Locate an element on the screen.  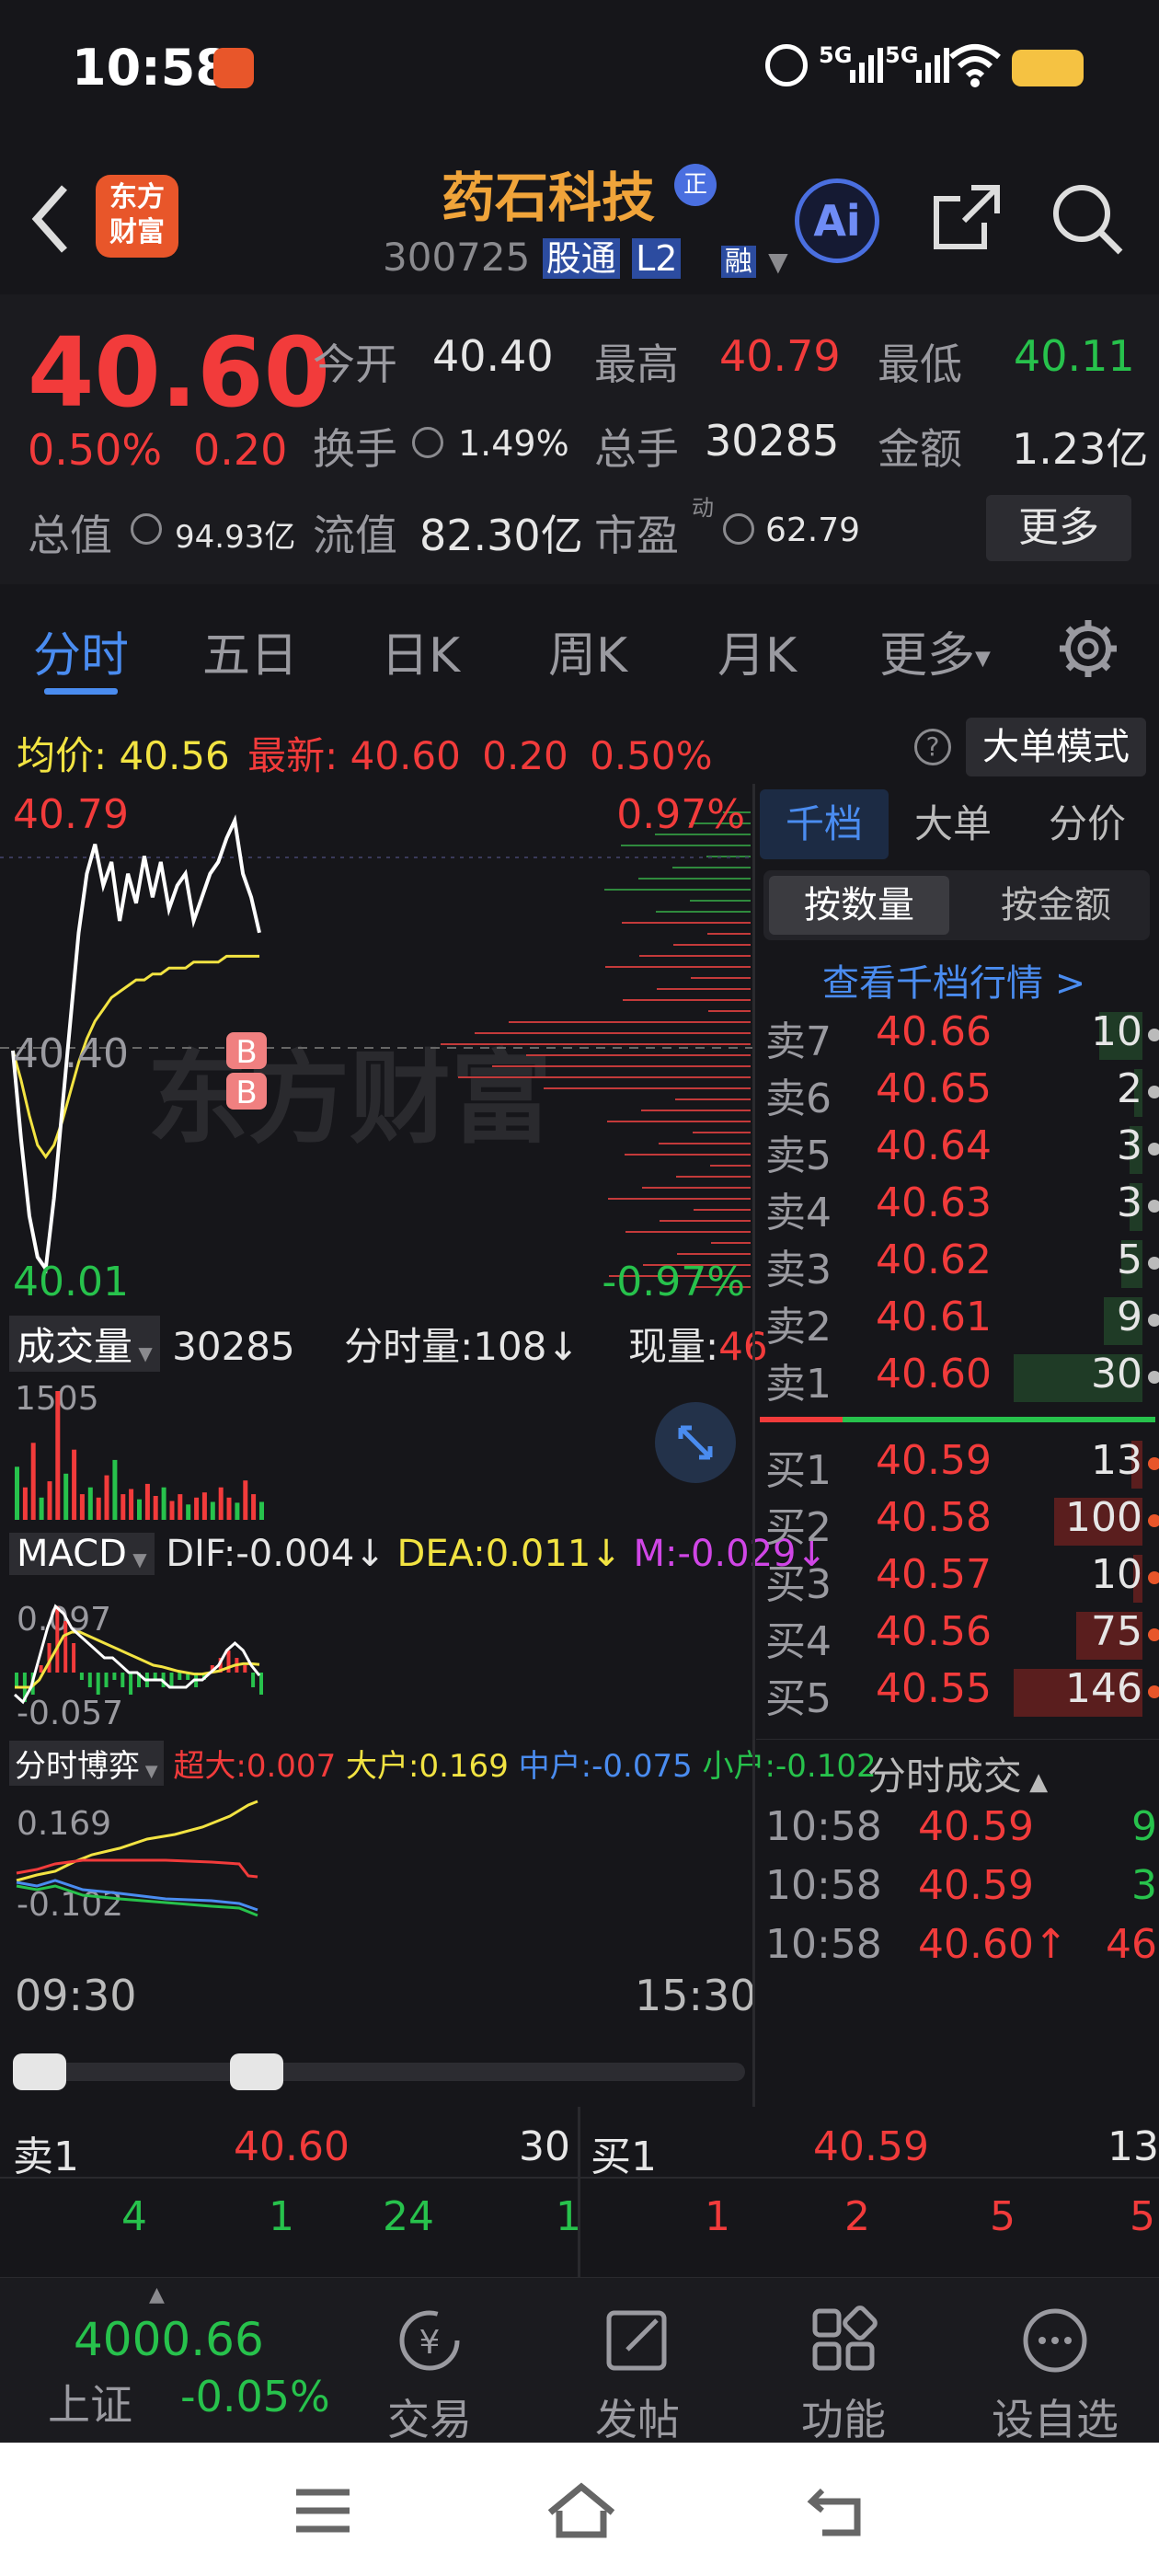
menu-icon is located at coordinates (323, 2510).